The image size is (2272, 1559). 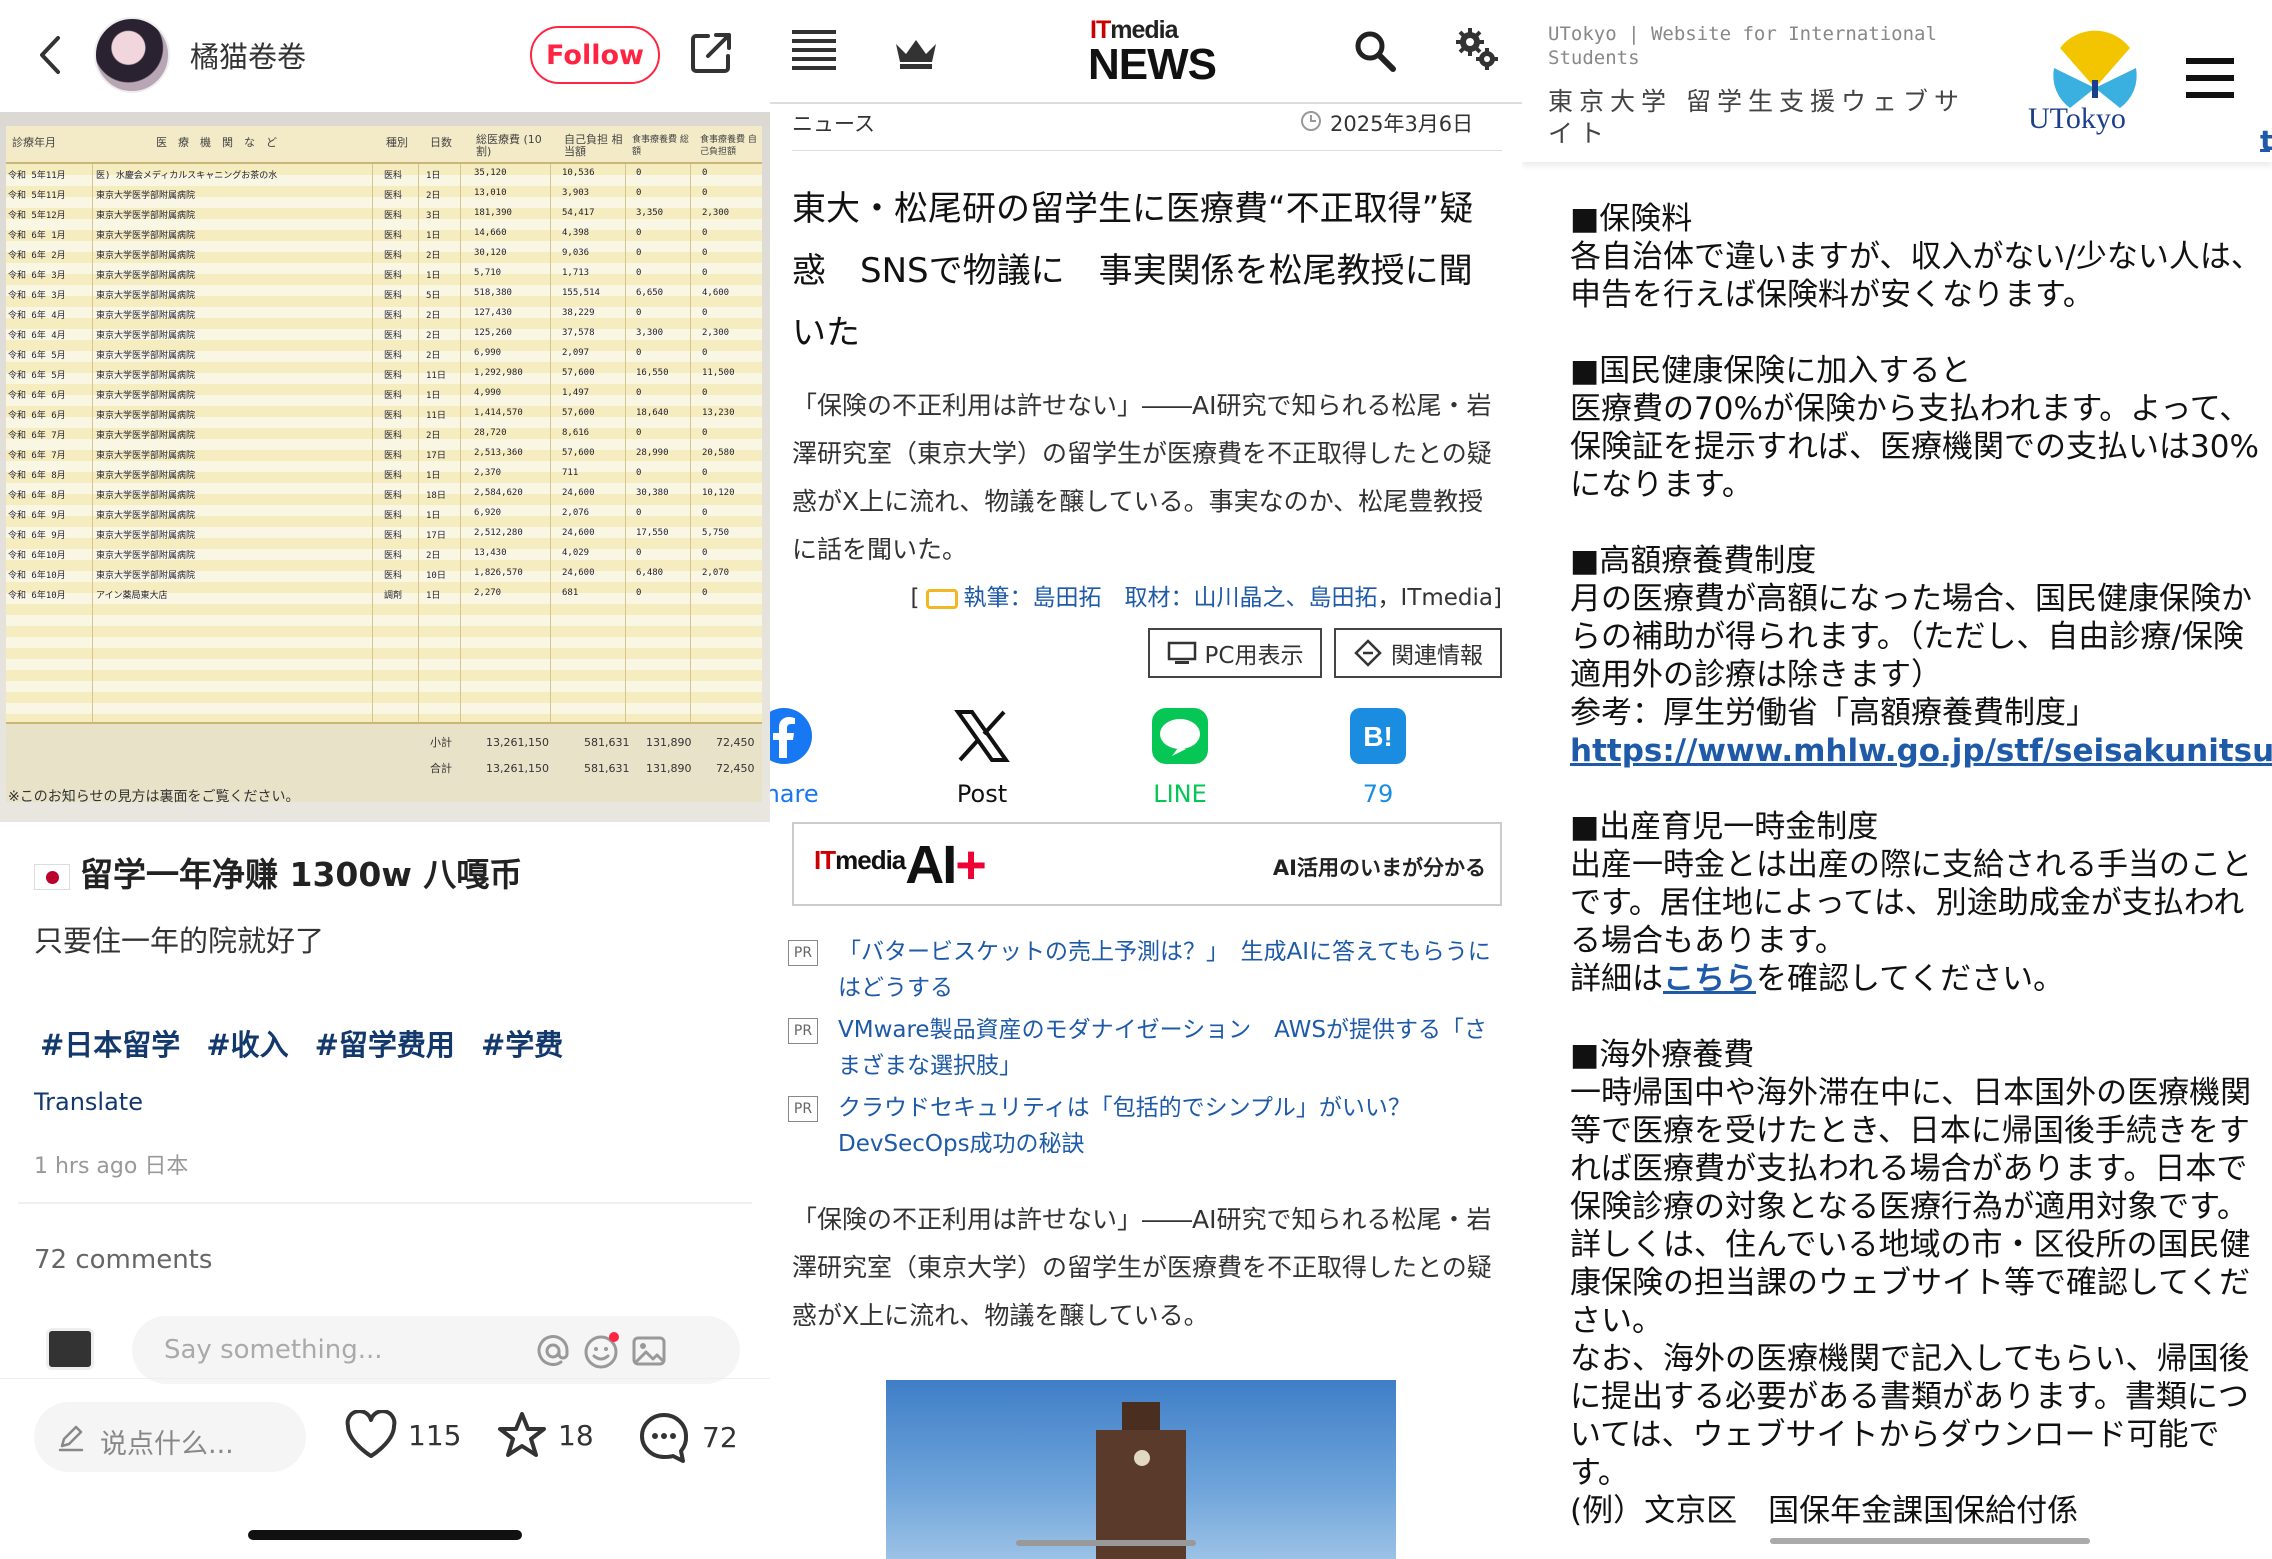 What do you see at coordinates (650, 293) in the screenshot?
I see `receipt-cell: 6,650` at bounding box center [650, 293].